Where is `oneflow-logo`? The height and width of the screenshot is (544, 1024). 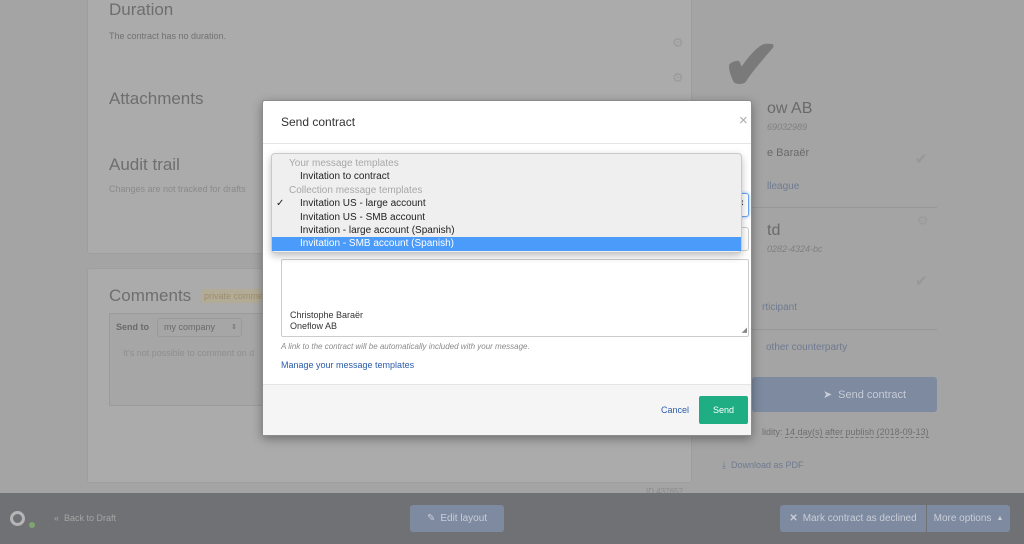
oneflow-logo is located at coordinates (17, 518).